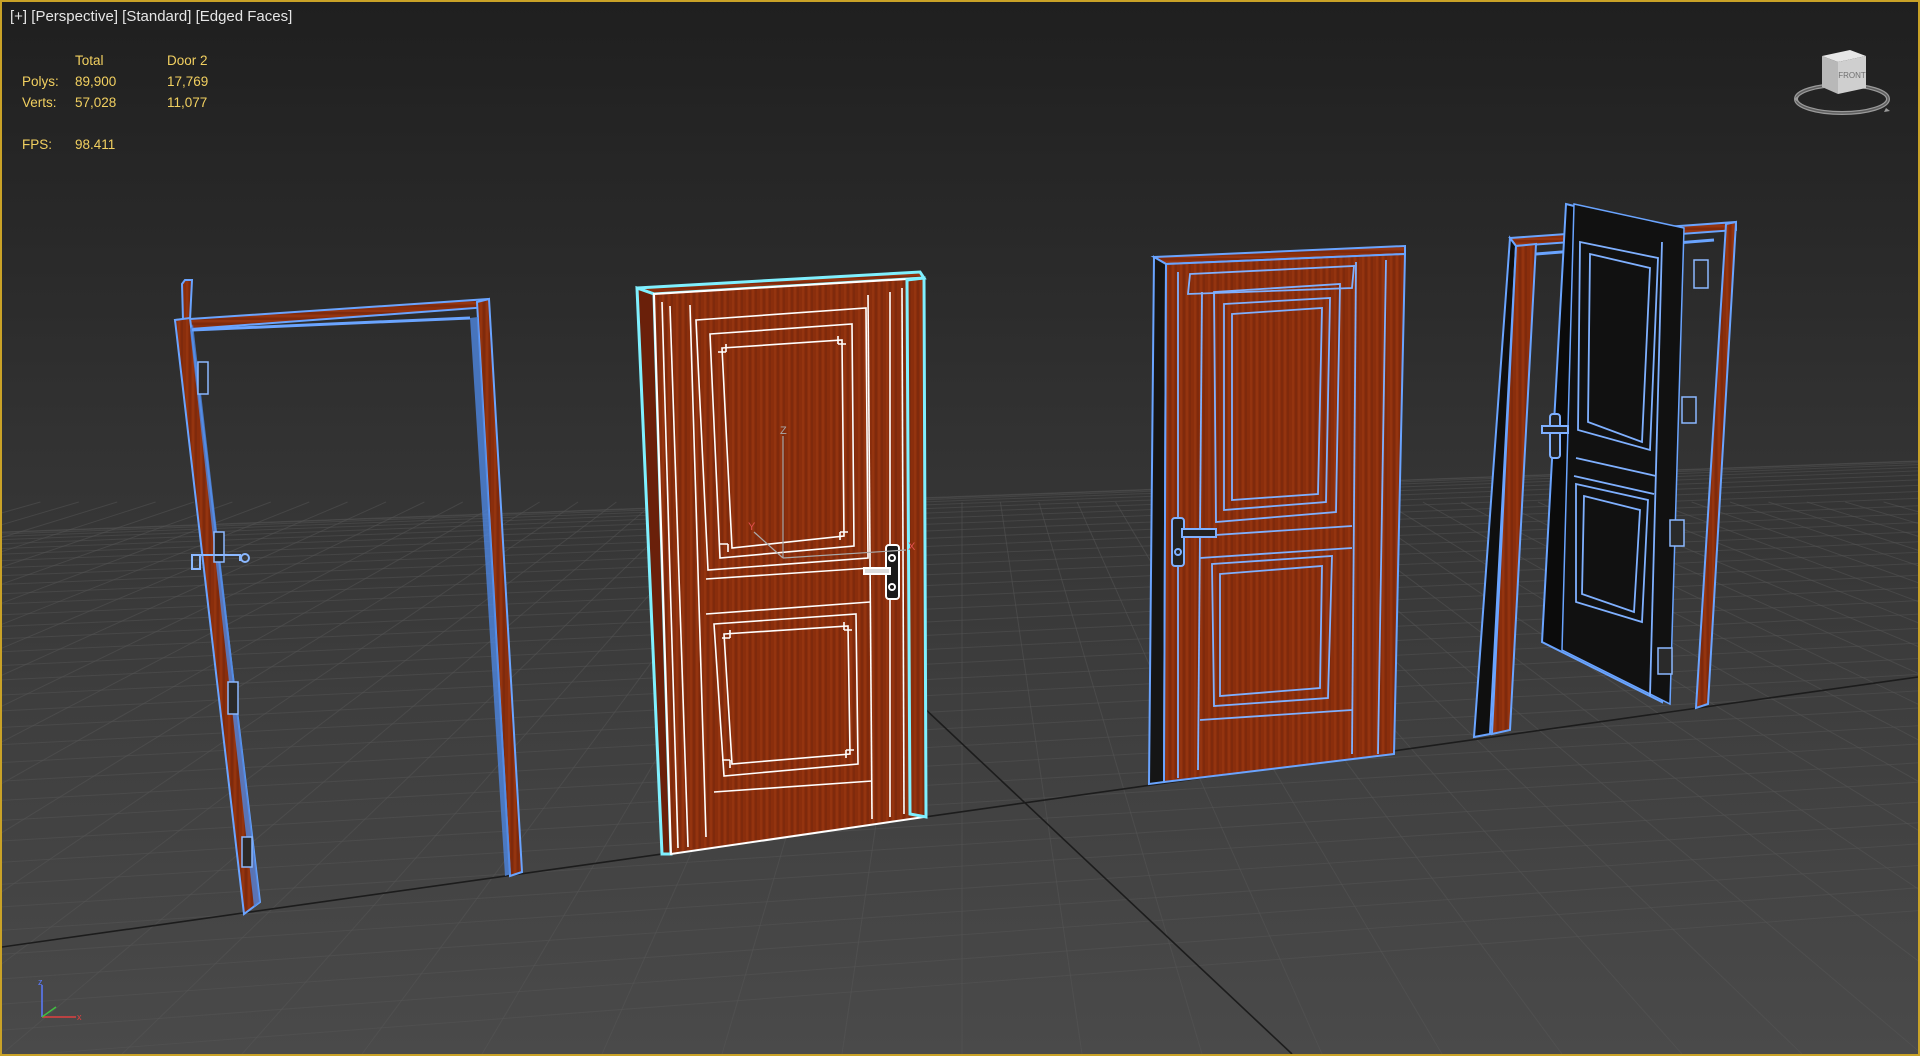  What do you see at coordinates (48, 60) in the screenshot?
I see `stats-header-blank` at bounding box center [48, 60].